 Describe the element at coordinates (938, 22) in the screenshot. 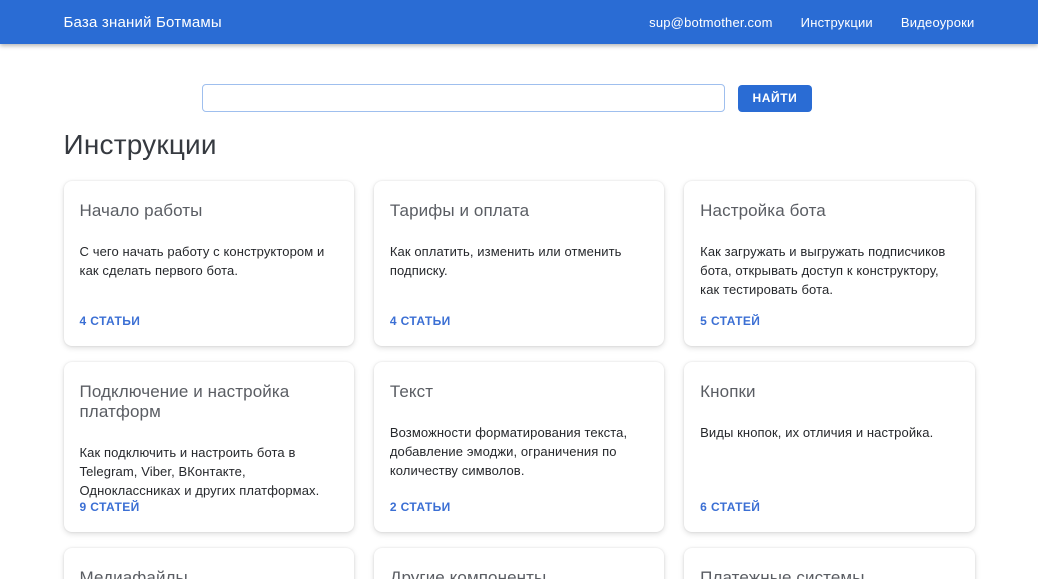

I see `header-link-video-lessons: Видеоуроки` at that location.